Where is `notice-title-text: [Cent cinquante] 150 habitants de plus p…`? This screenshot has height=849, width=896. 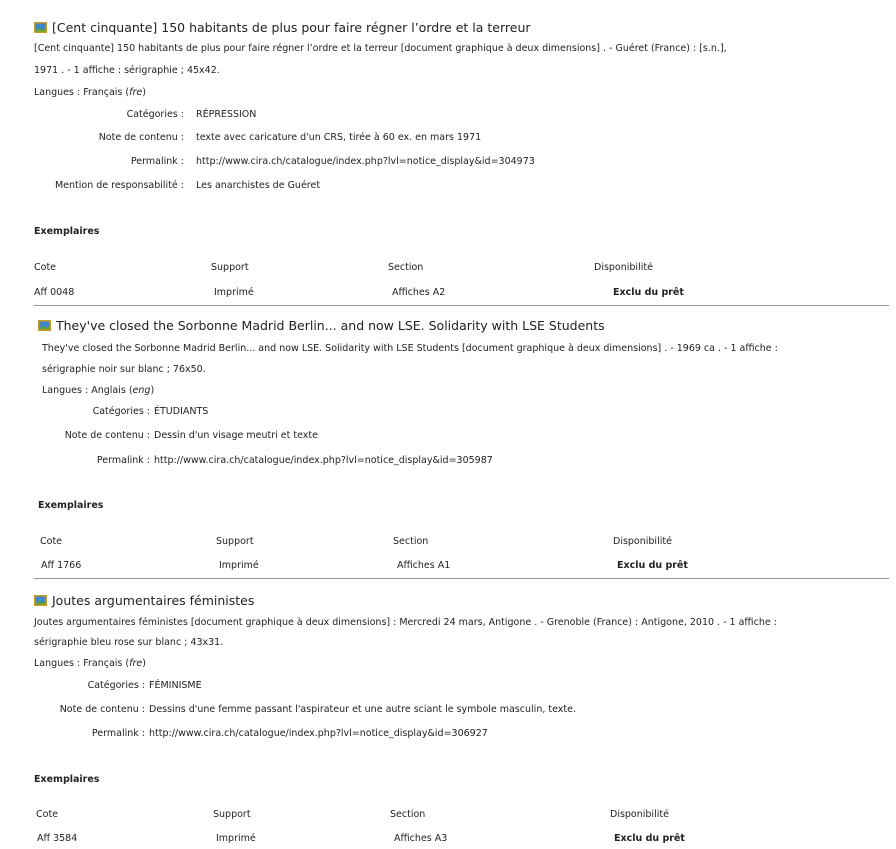 notice-title-text: [Cent cinquante] 150 habitants de plus p… is located at coordinates (291, 27).